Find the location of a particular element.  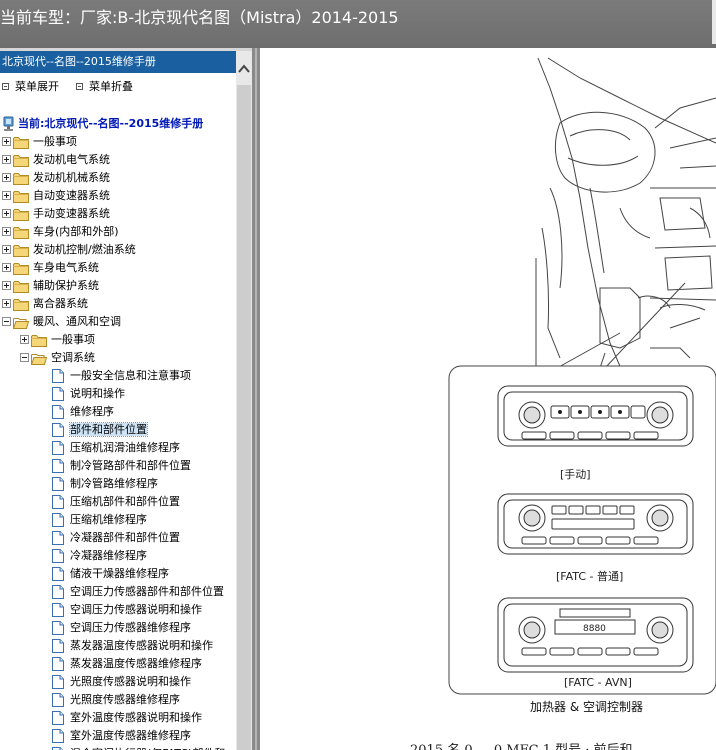

scroll-up-icon is located at coordinates (244, 69).